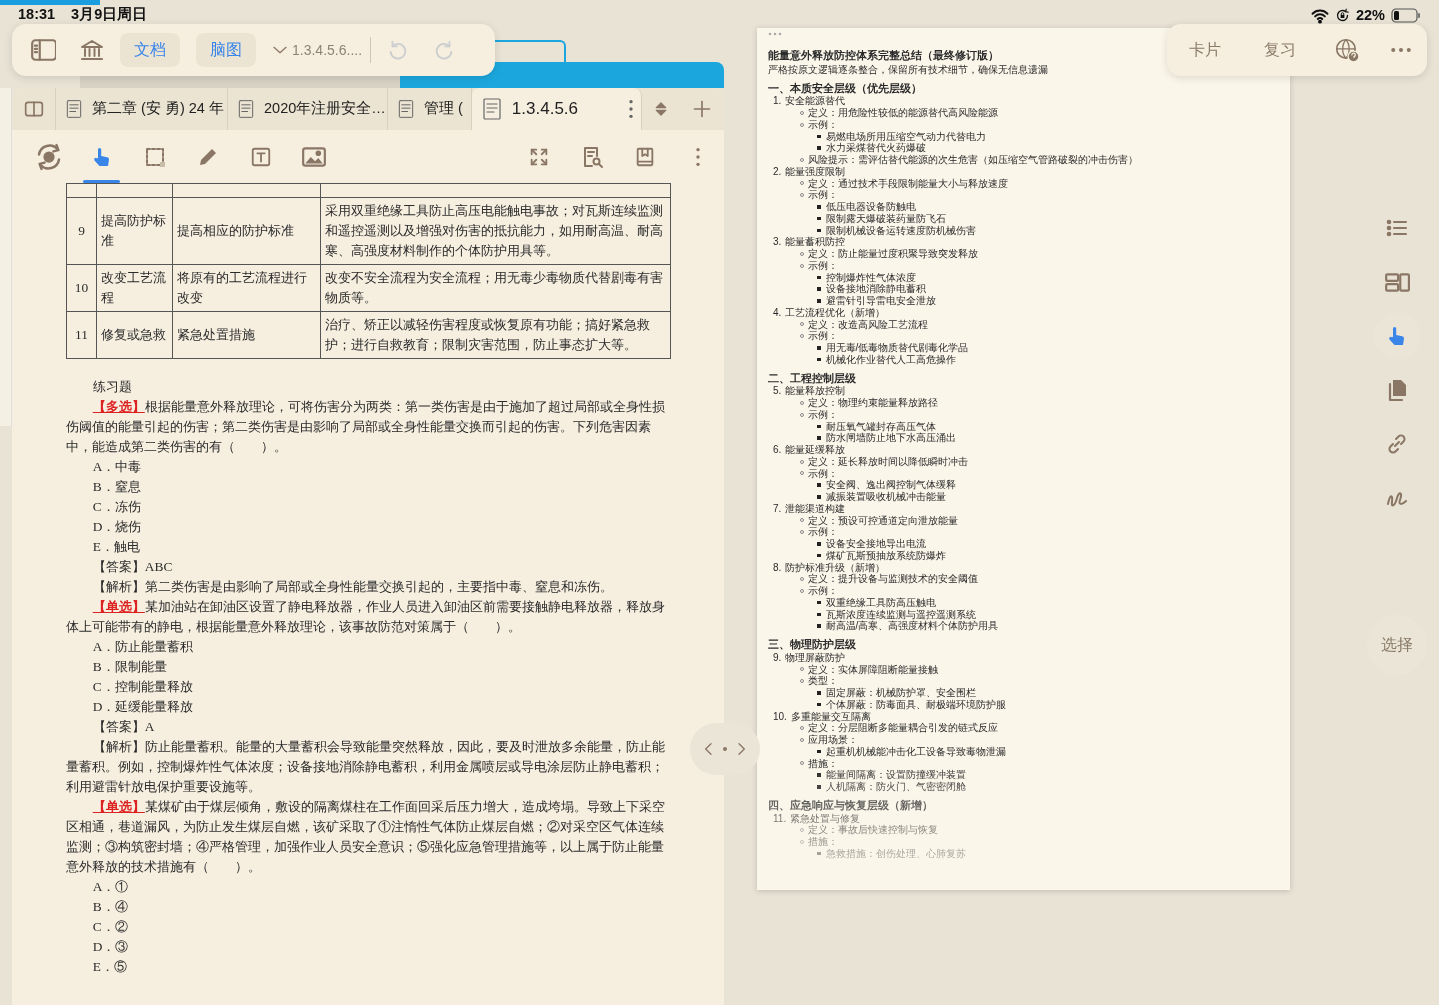  Describe the element at coordinates (868, 324) in the screenshot. I see `outline-line: 定义：改造高风险工艺流程` at that location.